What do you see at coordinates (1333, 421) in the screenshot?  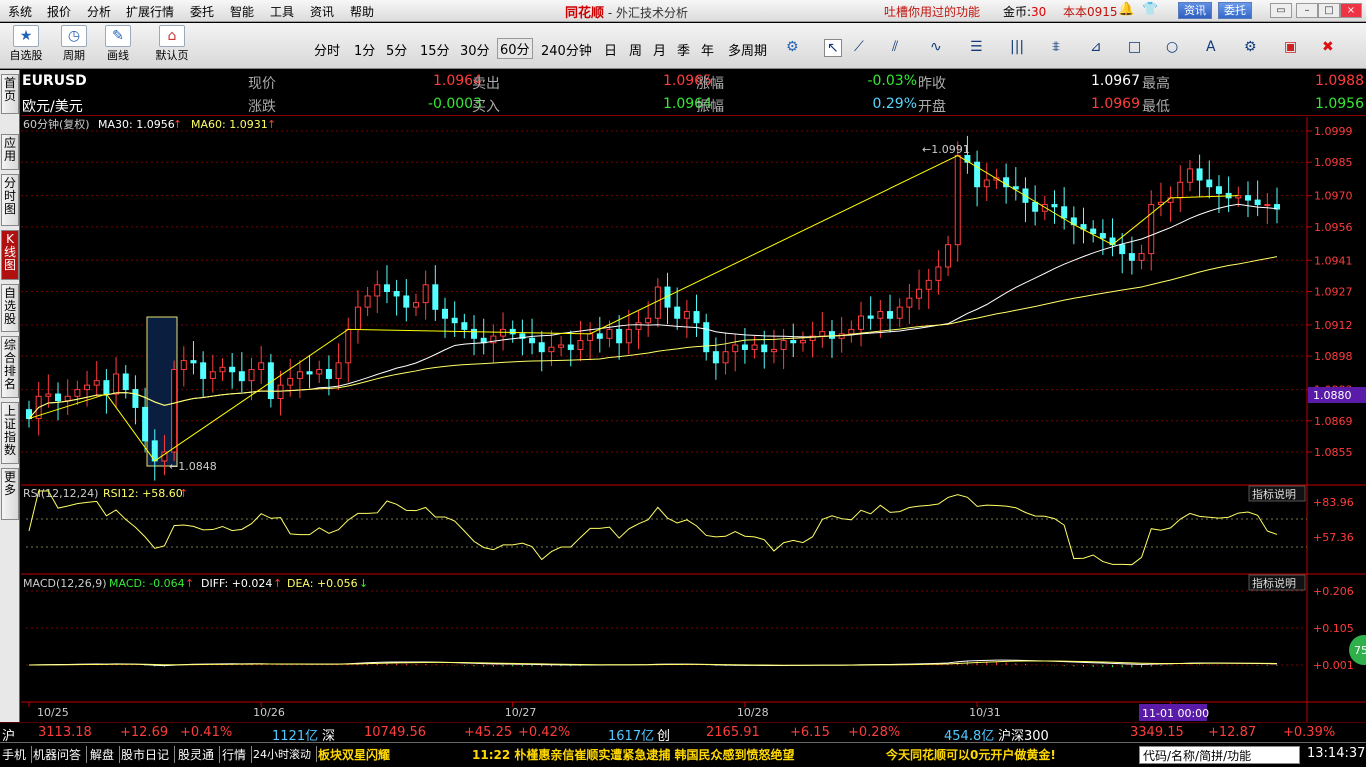 I see `price-tick-label: 1.0869` at bounding box center [1333, 421].